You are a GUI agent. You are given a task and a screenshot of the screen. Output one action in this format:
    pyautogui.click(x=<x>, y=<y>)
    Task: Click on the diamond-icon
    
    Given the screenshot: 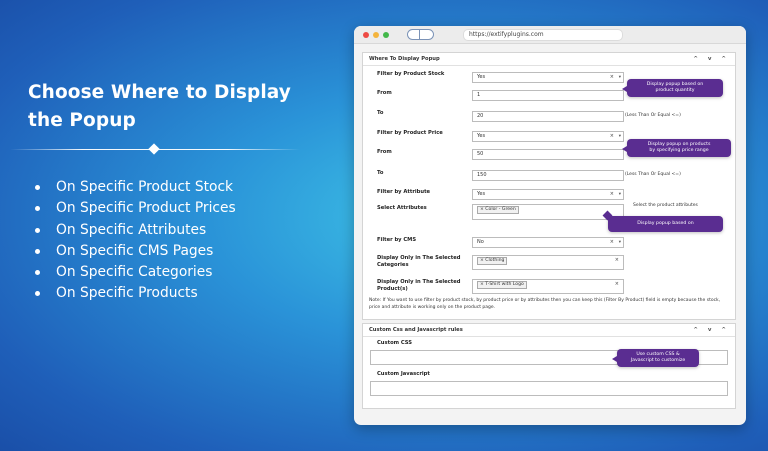 What is the action you would take?
    pyautogui.click(x=154, y=149)
    